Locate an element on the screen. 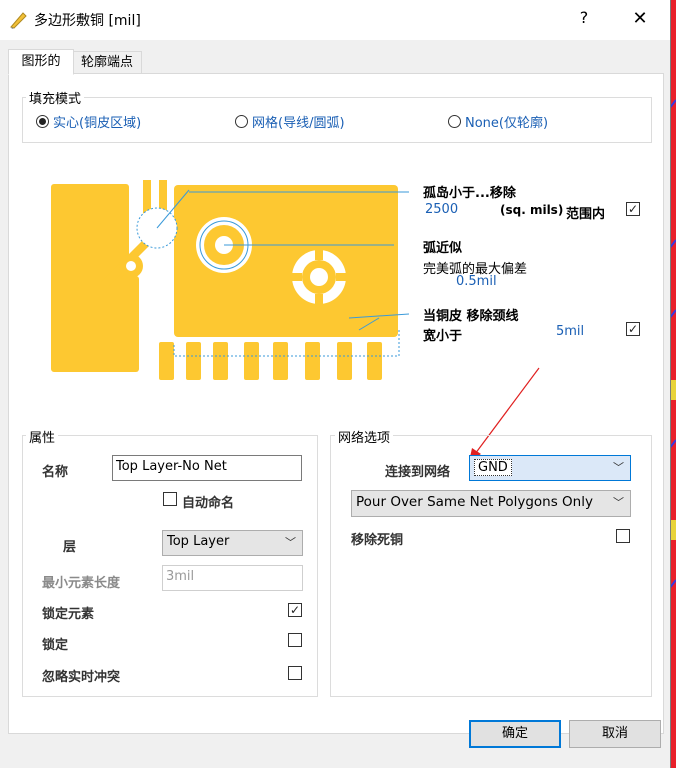  lock-primitives-label: 锁定元素 is located at coordinates (68, 614).